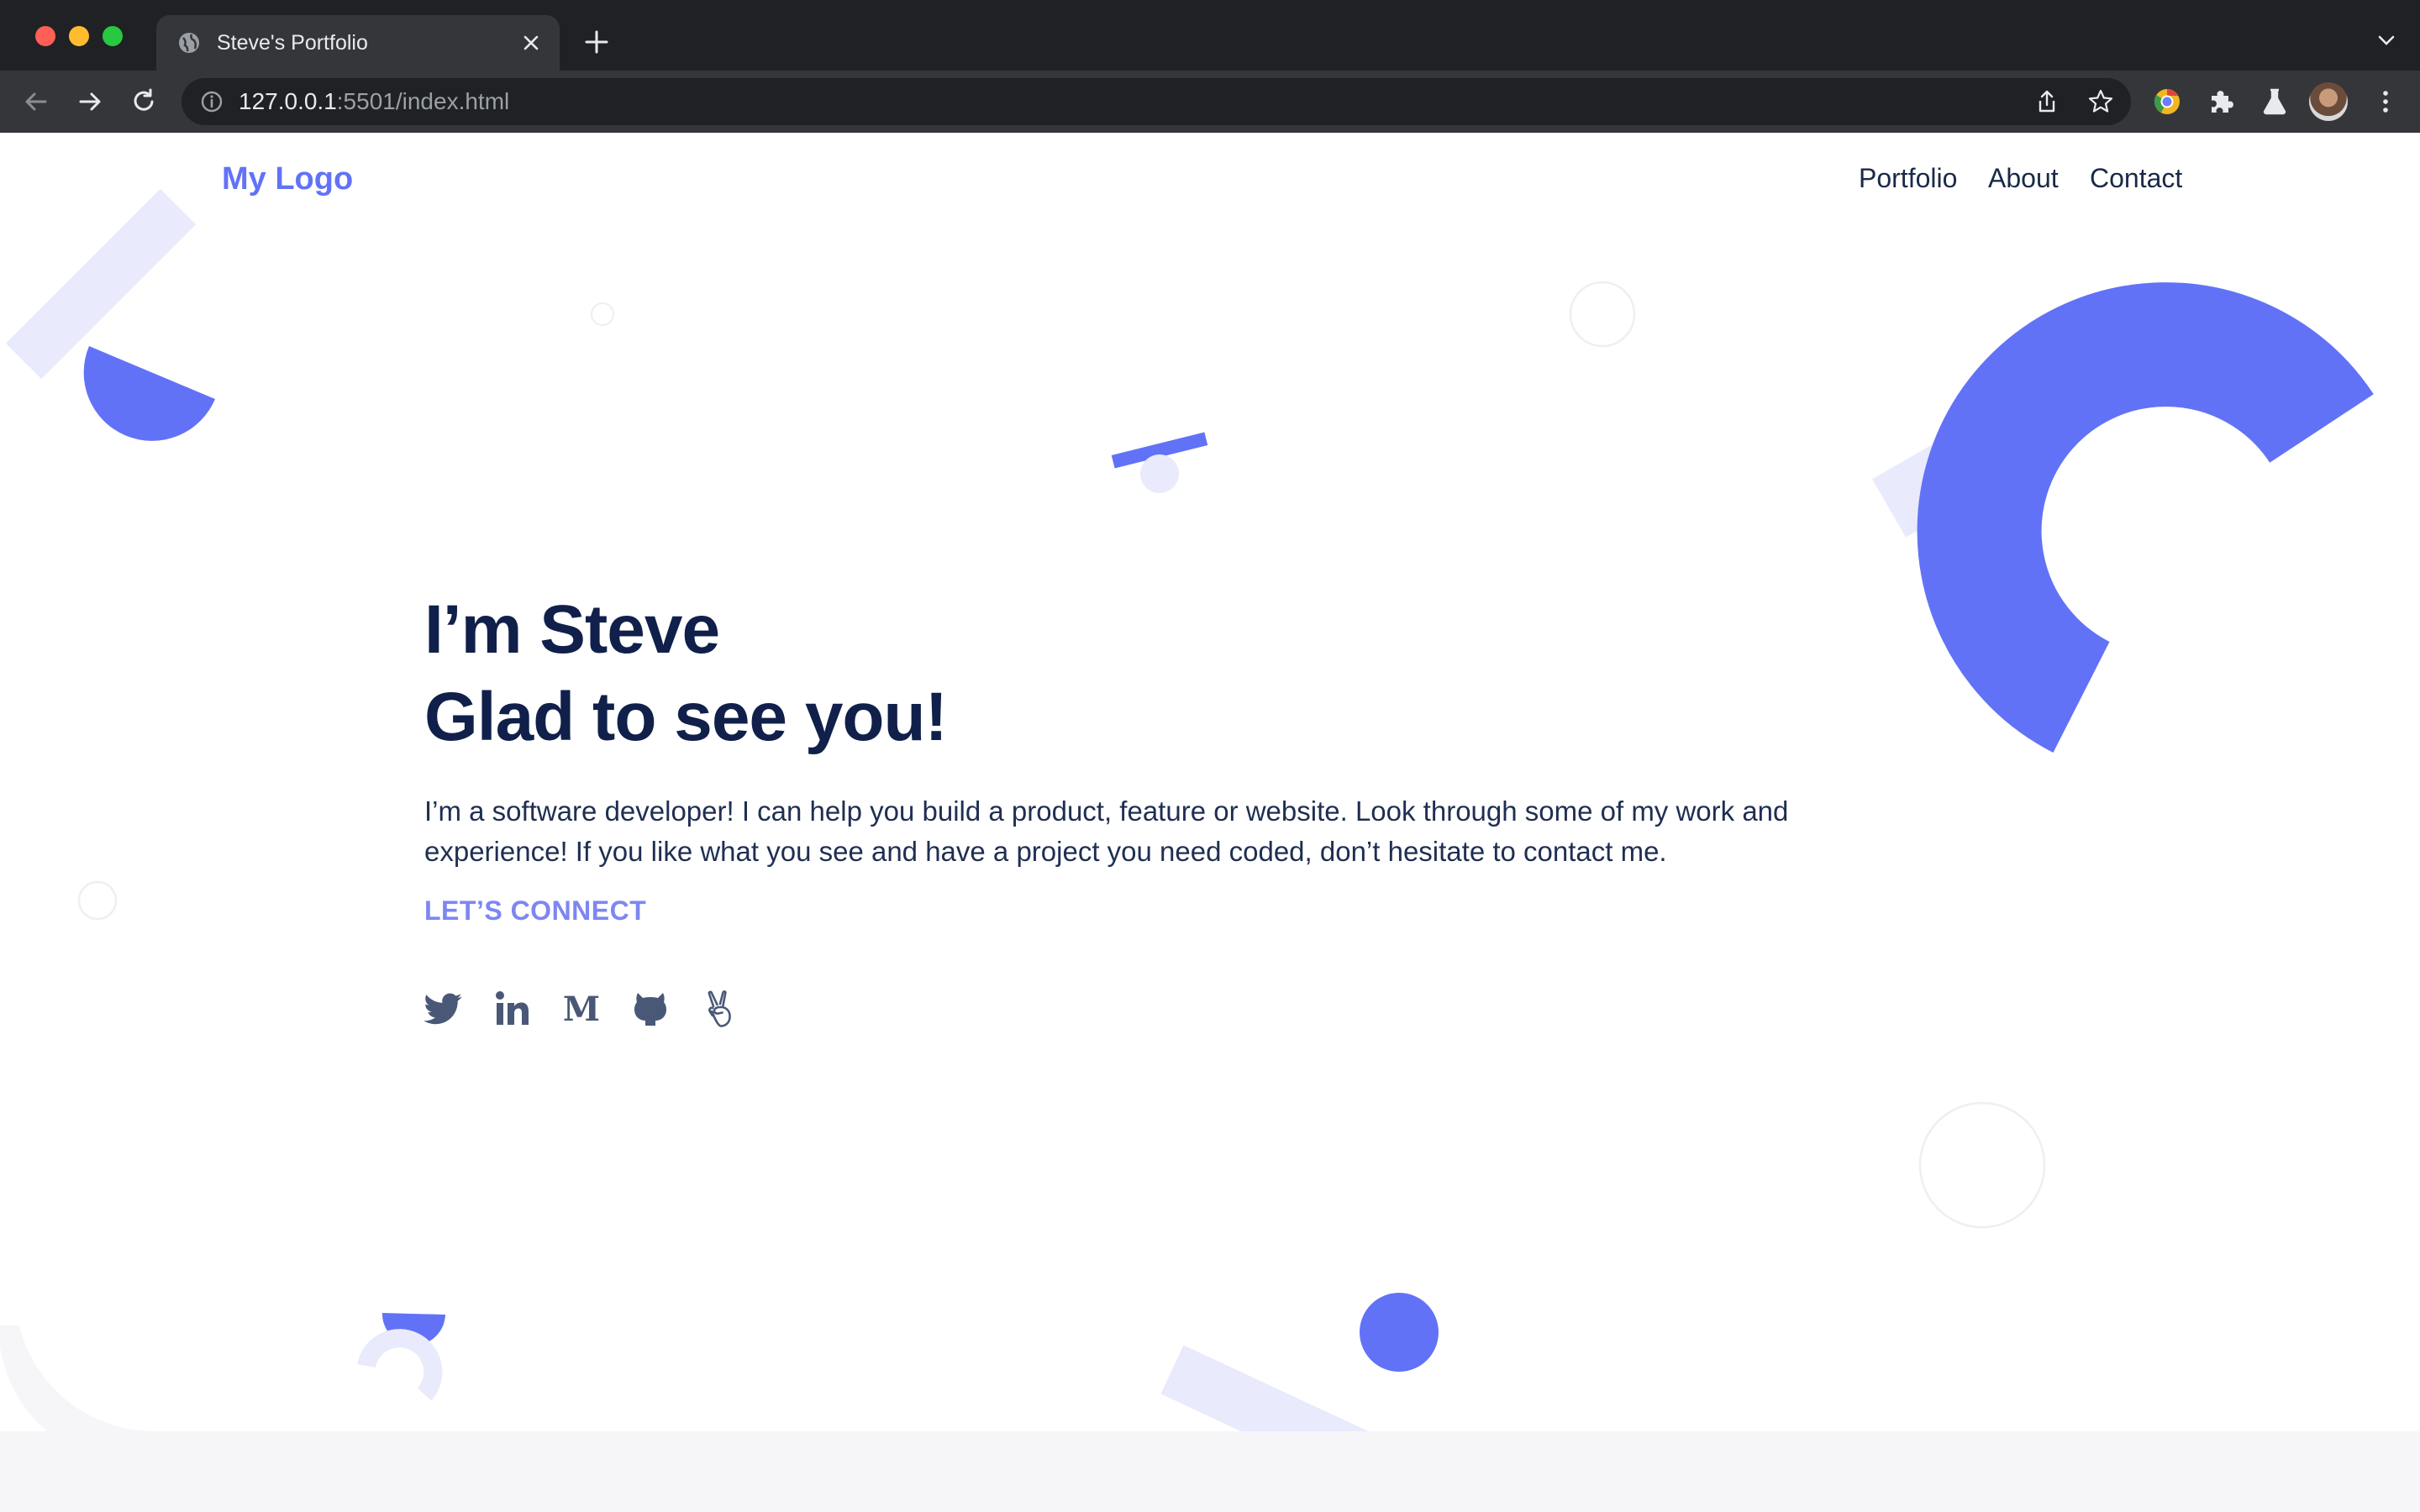 The image size is (2420, 1512). Describe the element at coordinates (79, 36) in the screenshot. I see `minimize-window-button` at that location.